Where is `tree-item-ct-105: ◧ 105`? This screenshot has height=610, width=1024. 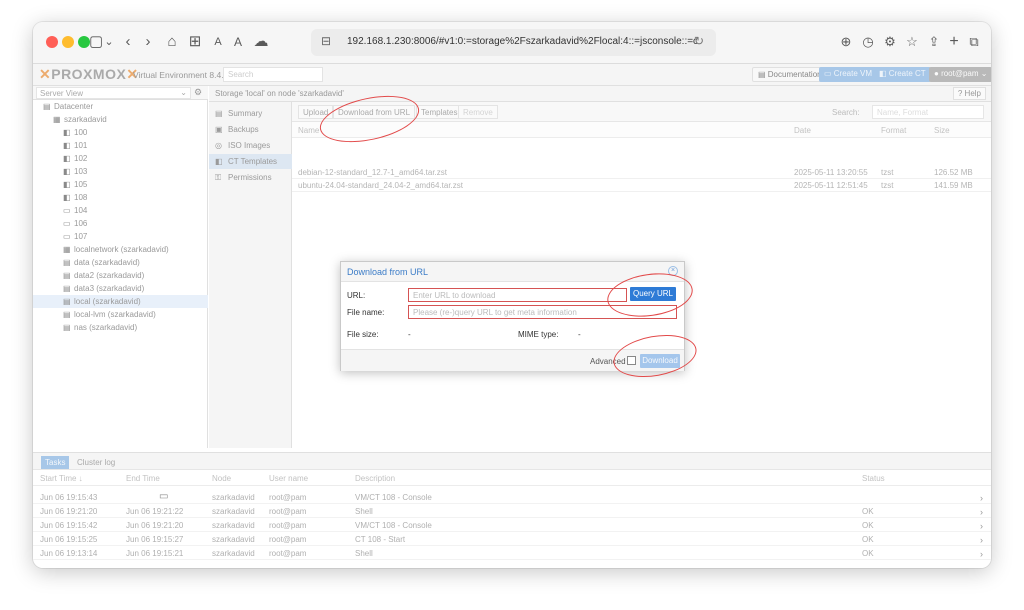 tree-item-ct-105: ◧ 105 is located at coordinates (120, 184).